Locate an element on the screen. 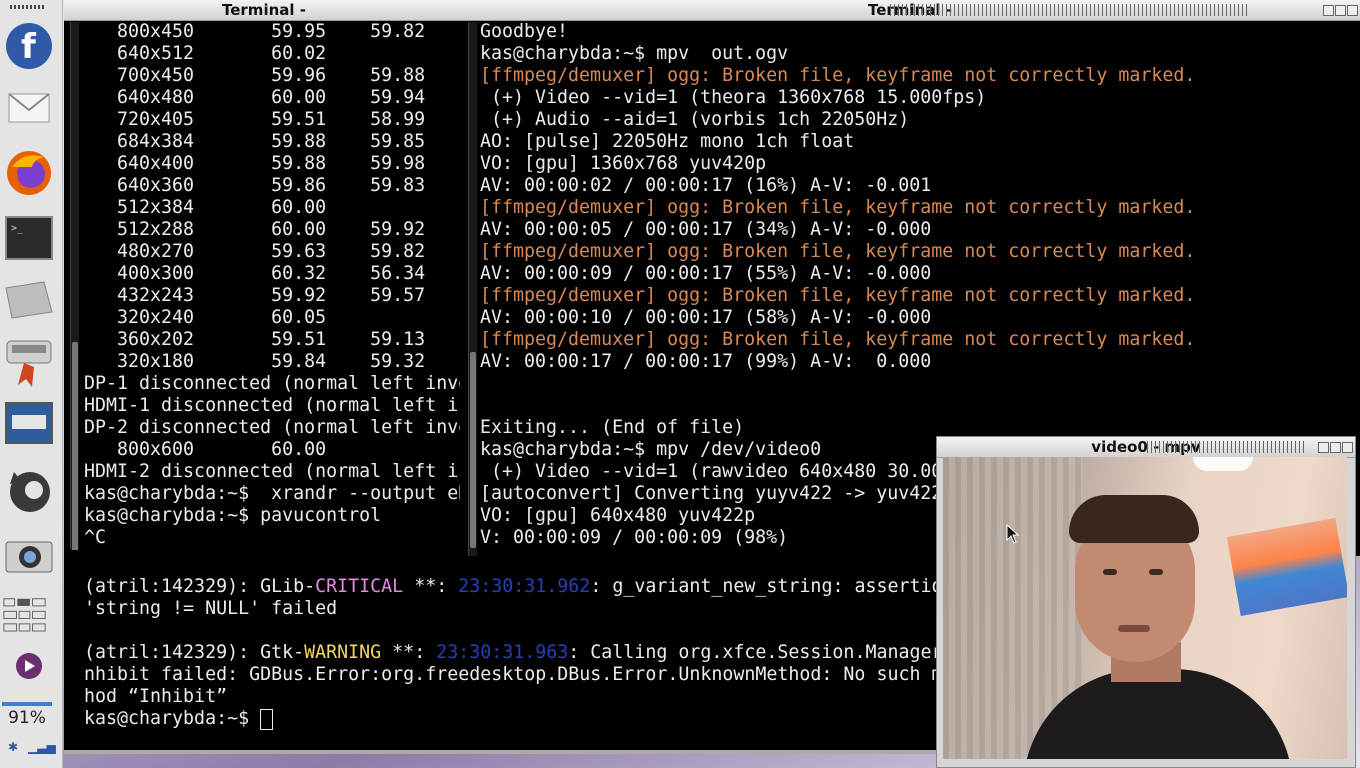 This screenshot has height=768, width=1360. mpv-maximize-button is located at coordinates (1335, 447).